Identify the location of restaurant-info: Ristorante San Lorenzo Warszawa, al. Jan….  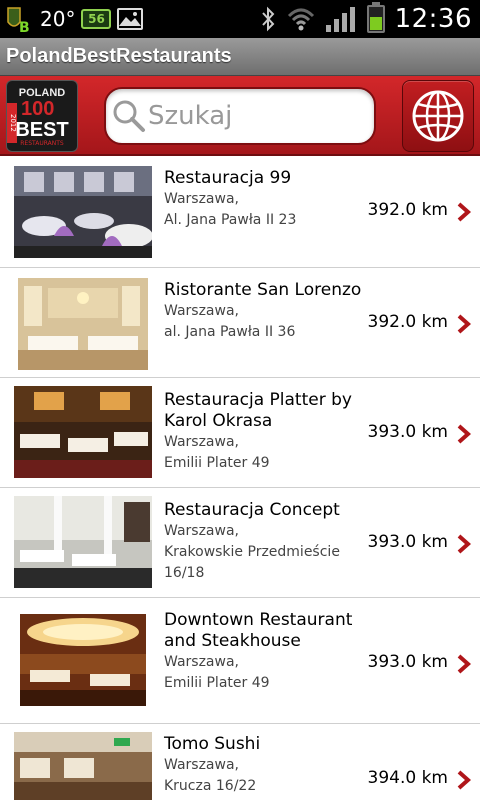
(264, 311).